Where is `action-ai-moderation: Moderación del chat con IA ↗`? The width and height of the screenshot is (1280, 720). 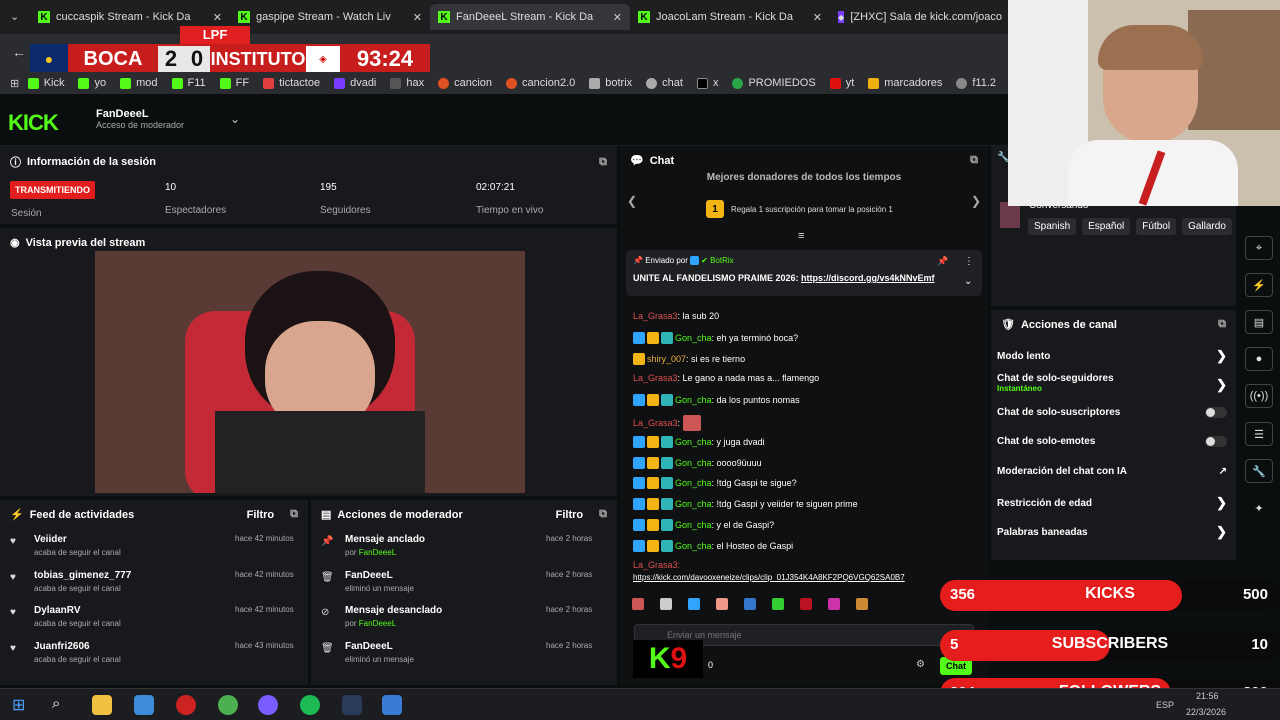 action-ai-moderation: Moderación del chat con IA ↗ is located at coordinates (1112, 471).